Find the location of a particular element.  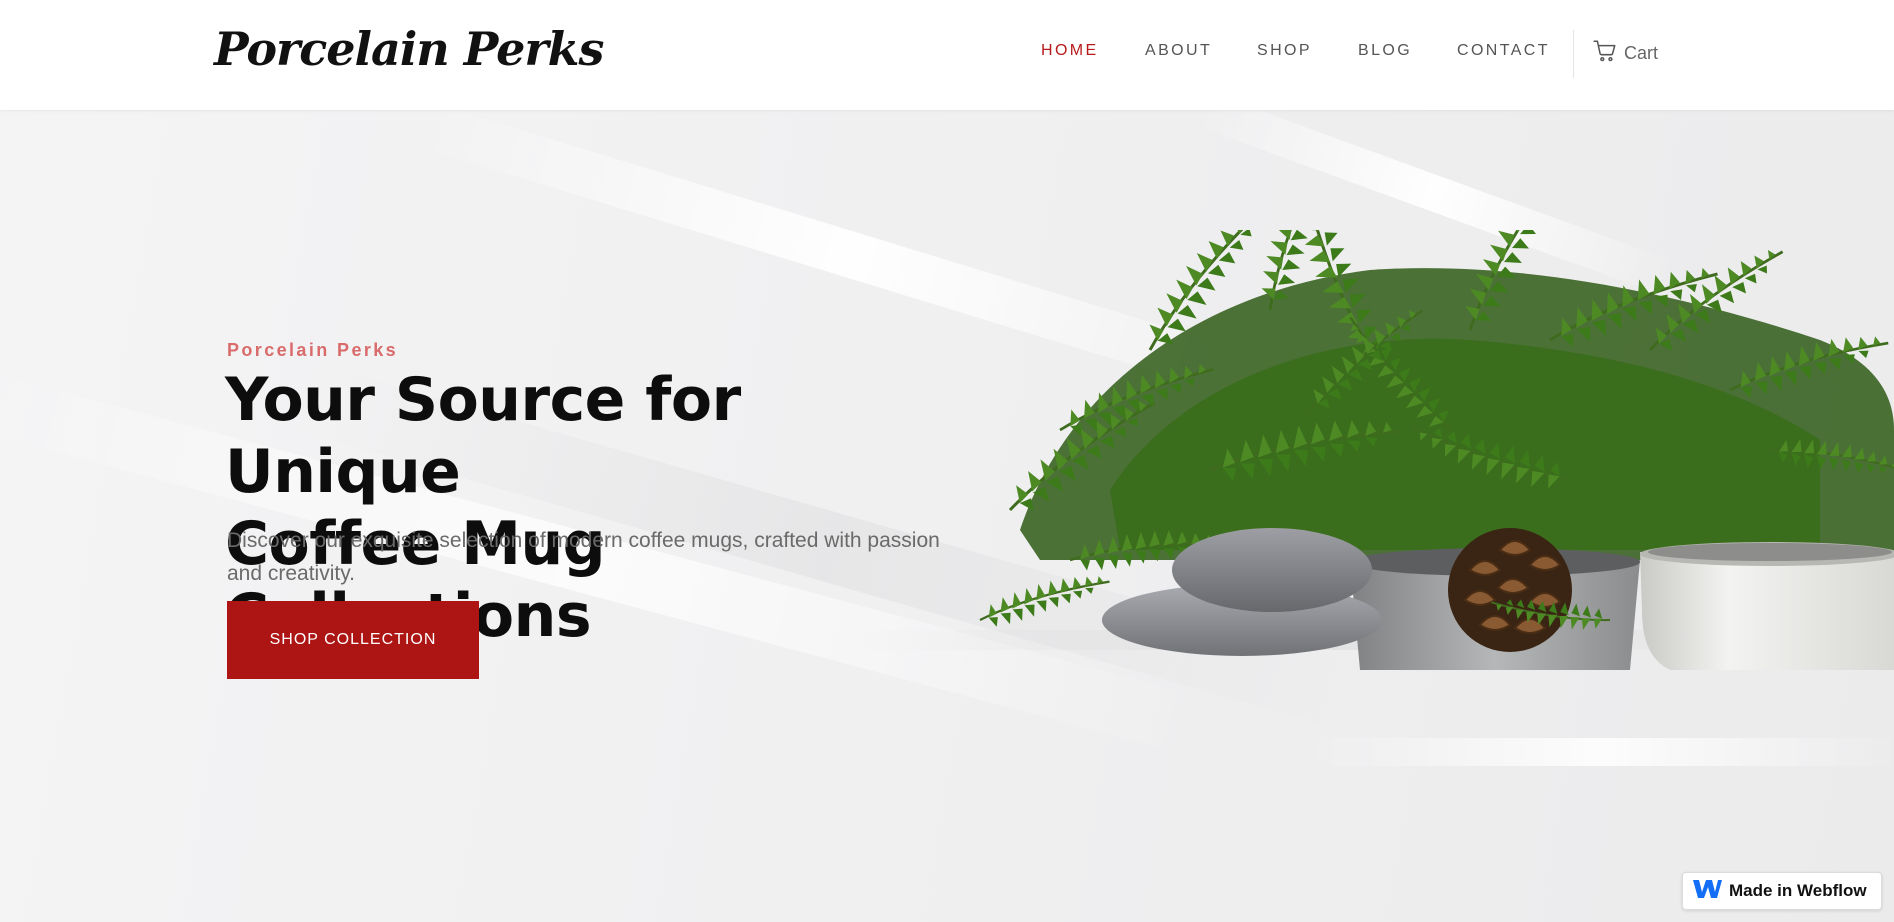

light-beam is located at coordinates (1597, 752).